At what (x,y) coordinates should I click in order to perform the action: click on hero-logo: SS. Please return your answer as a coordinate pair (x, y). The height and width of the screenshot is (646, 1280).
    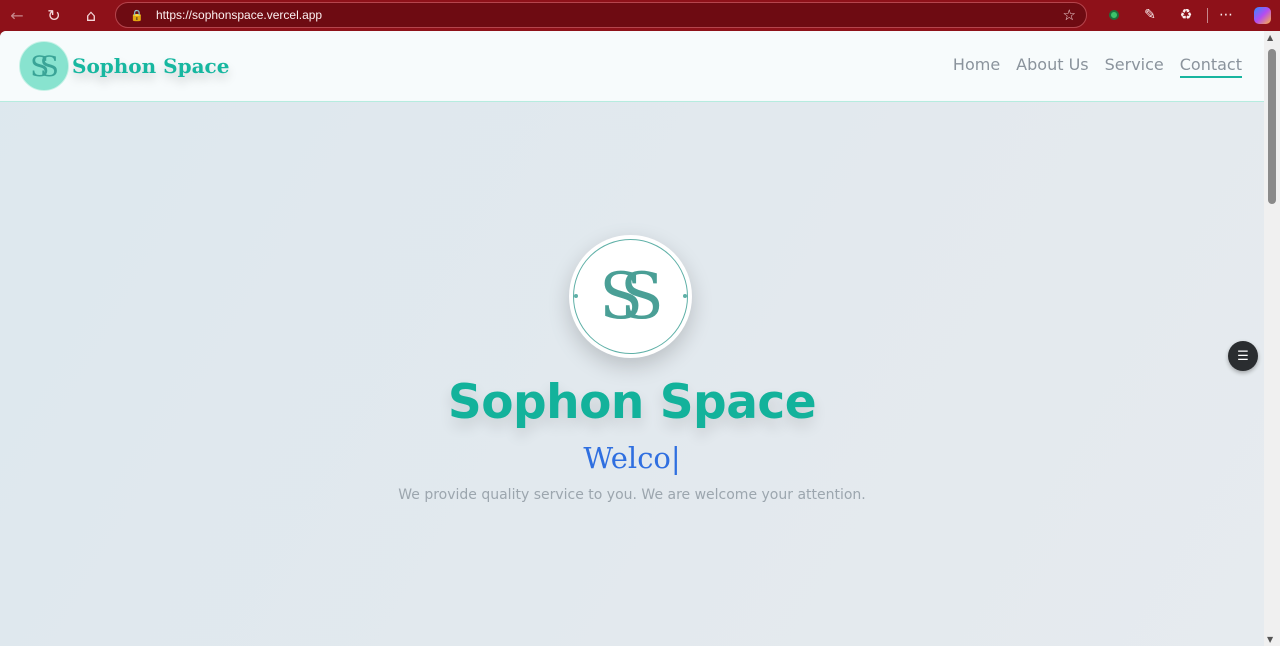
    Looking at the image, I should click on (630, 296).